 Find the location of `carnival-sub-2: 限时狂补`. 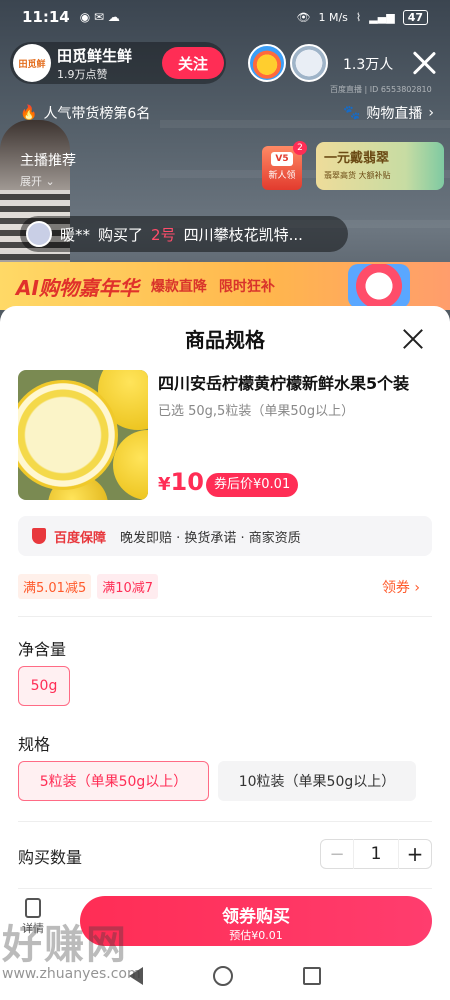

carnival-sub-2: 限时狂补 is located at coordinates (246, 287).